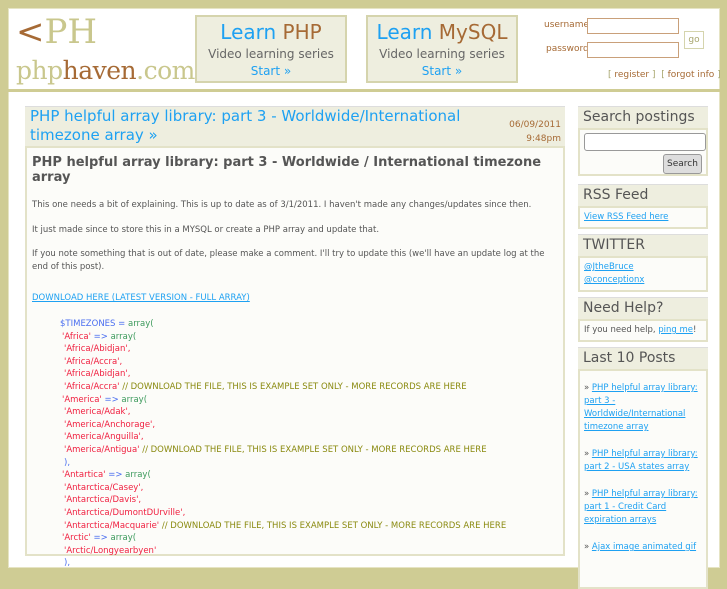  Describe the element at coordinates (97, 349) in the screenshot. I see `code-token: 'Africa/Abidjan',` at that location.